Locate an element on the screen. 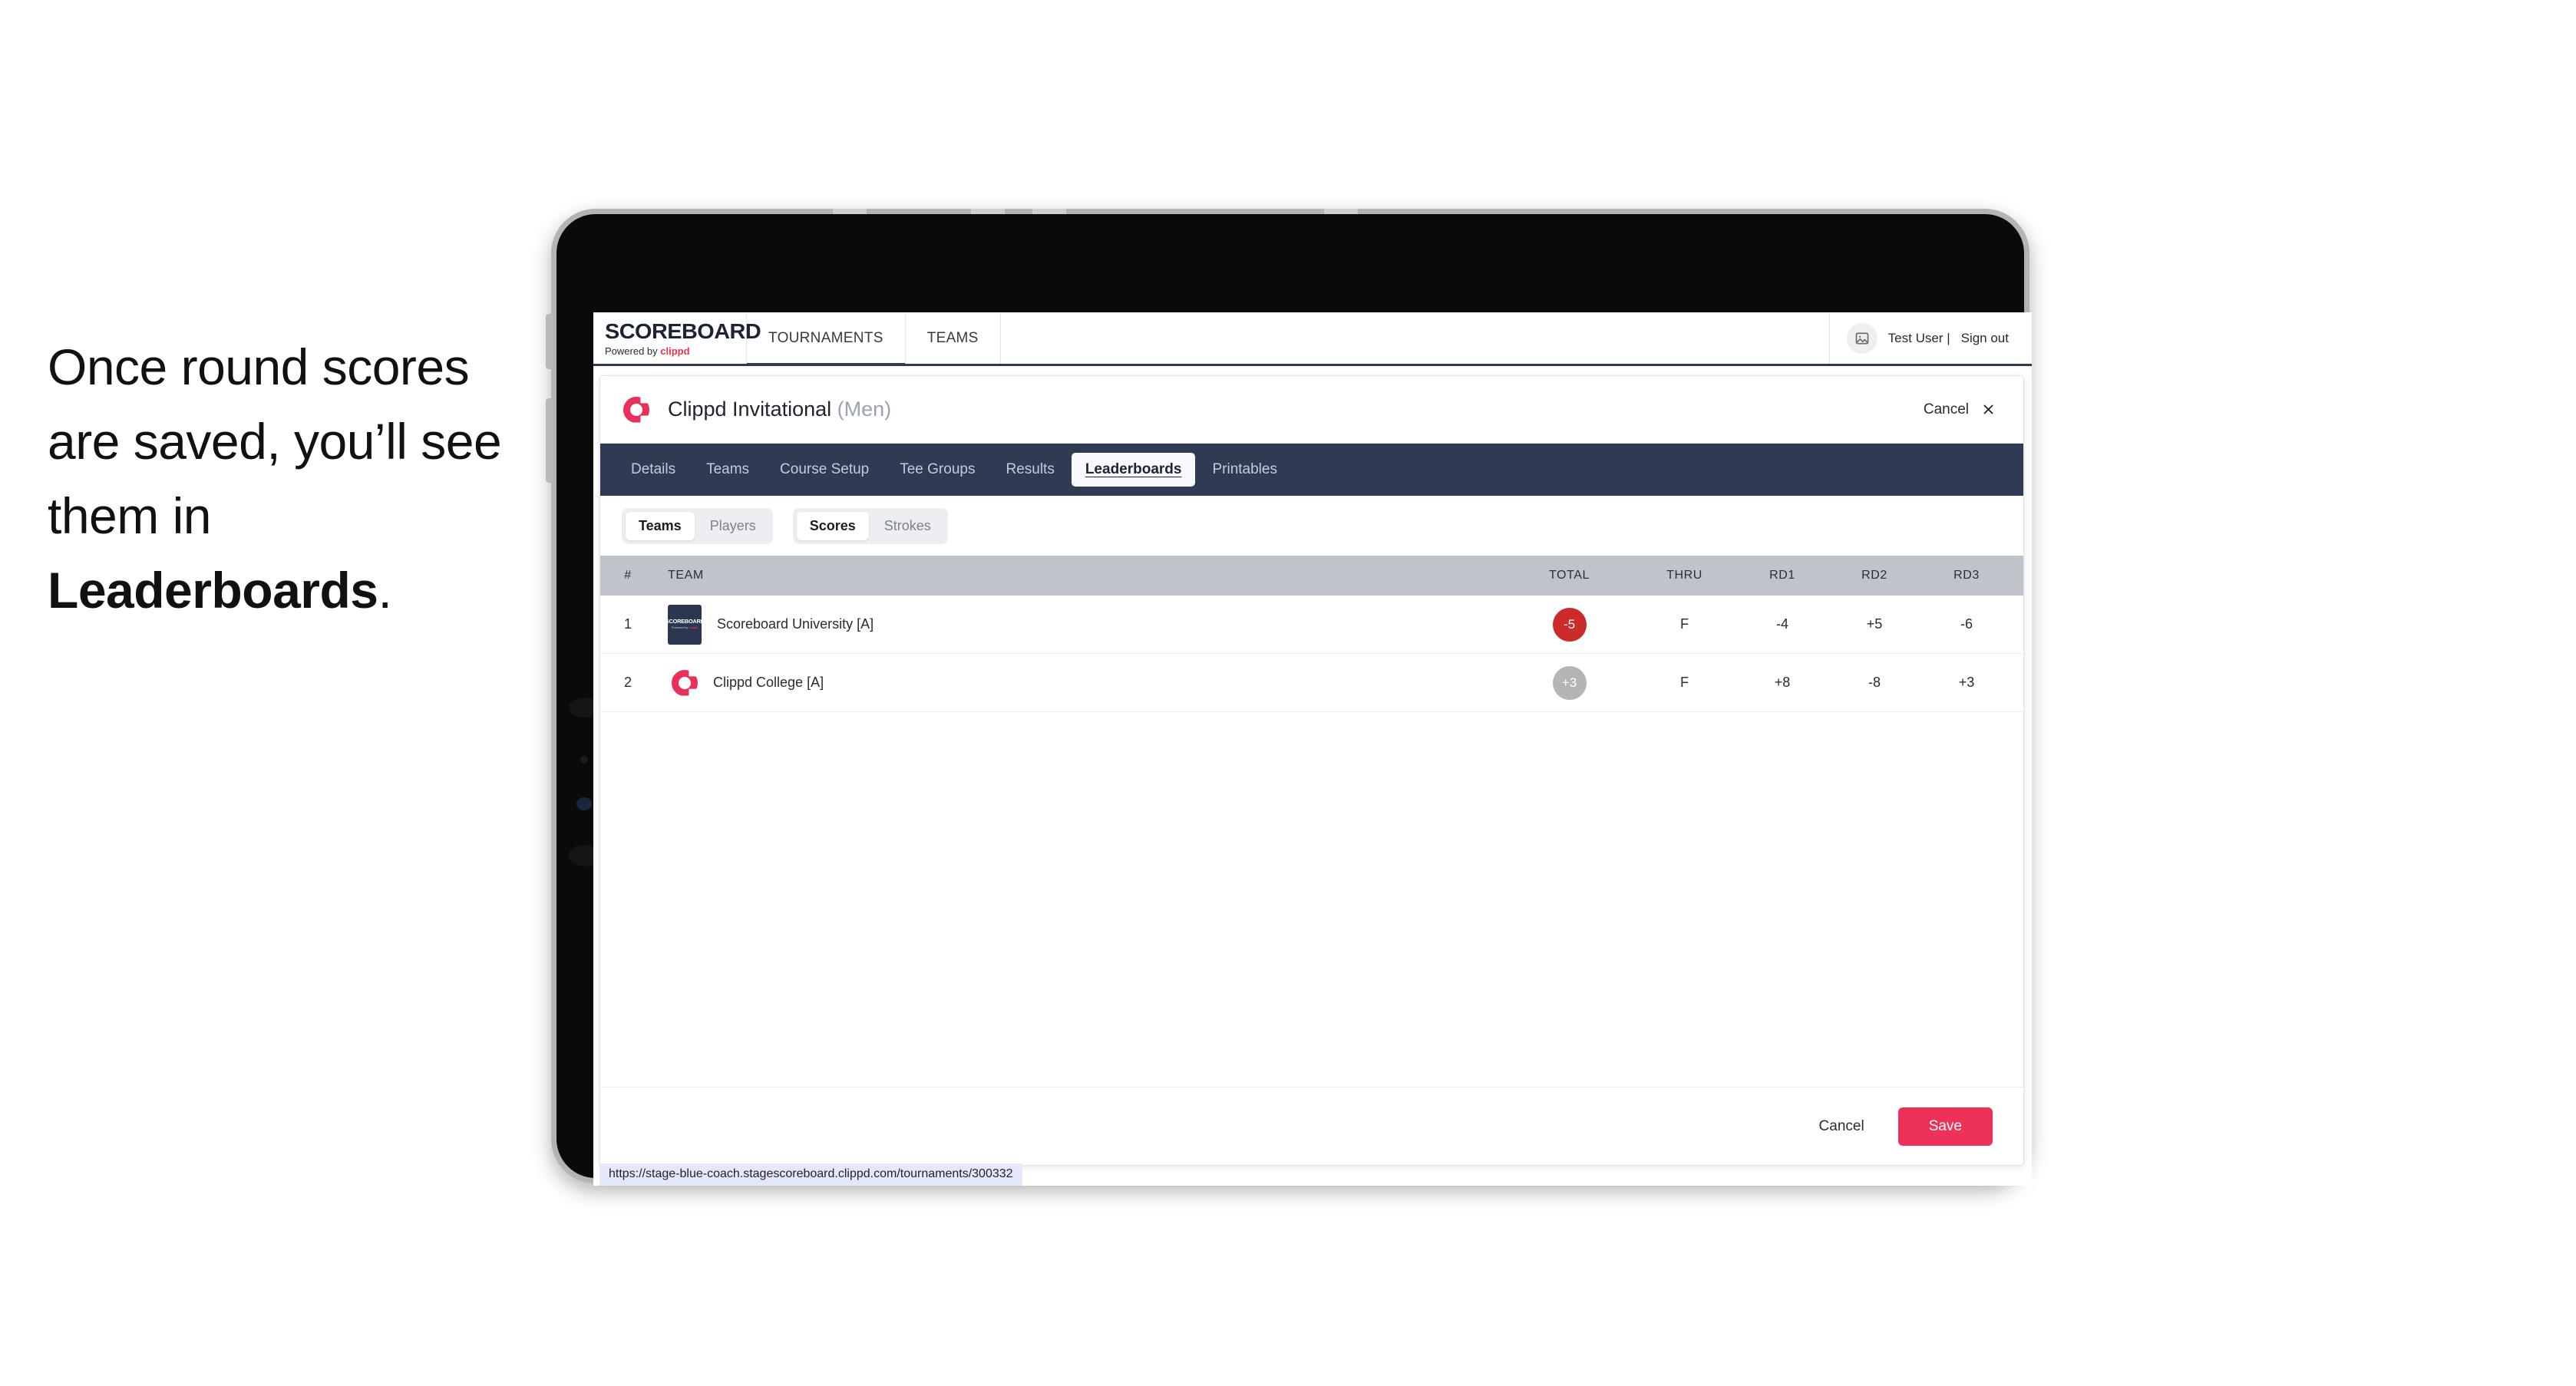 Image resolution: width=2576 pixels, height=1386 pixels. row-total-cell: +3 is located at coordinates (1569, 682).